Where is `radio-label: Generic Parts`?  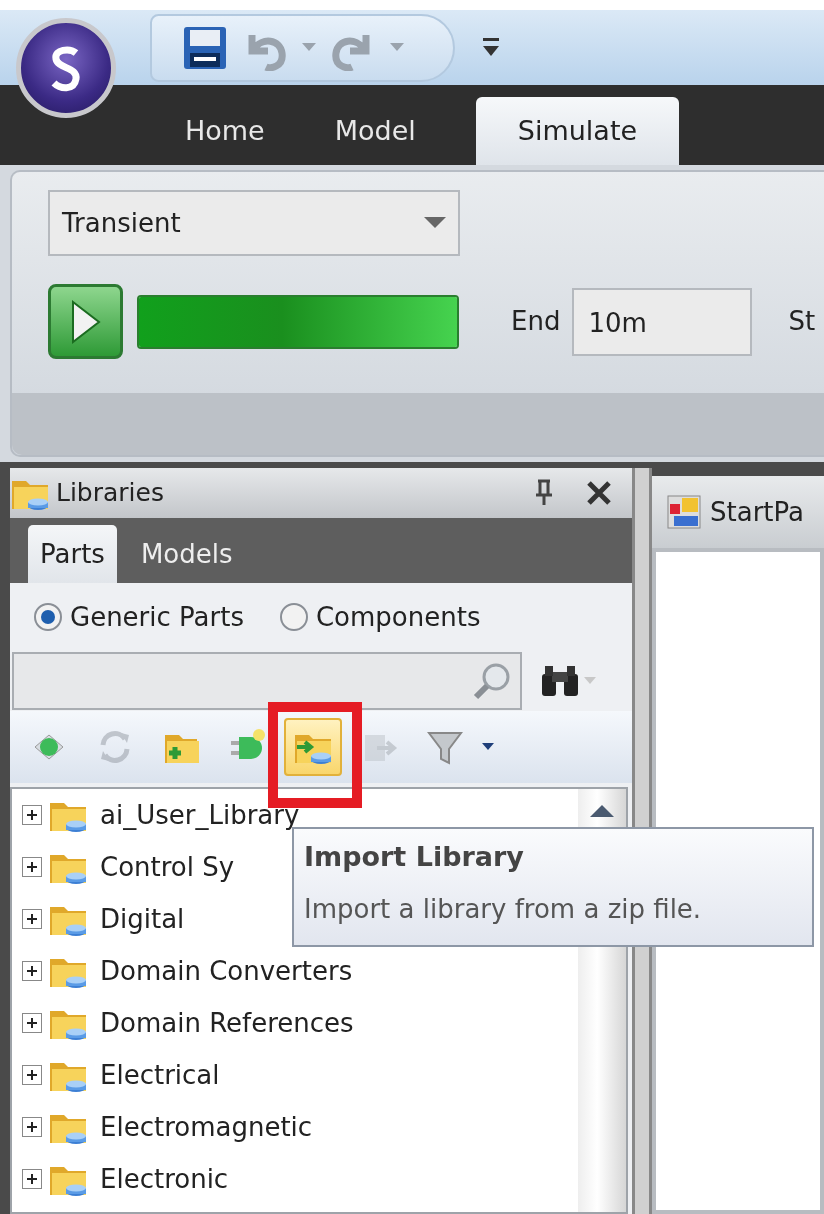
radio-label: Generic Parts is located at coordinates (157, 617).